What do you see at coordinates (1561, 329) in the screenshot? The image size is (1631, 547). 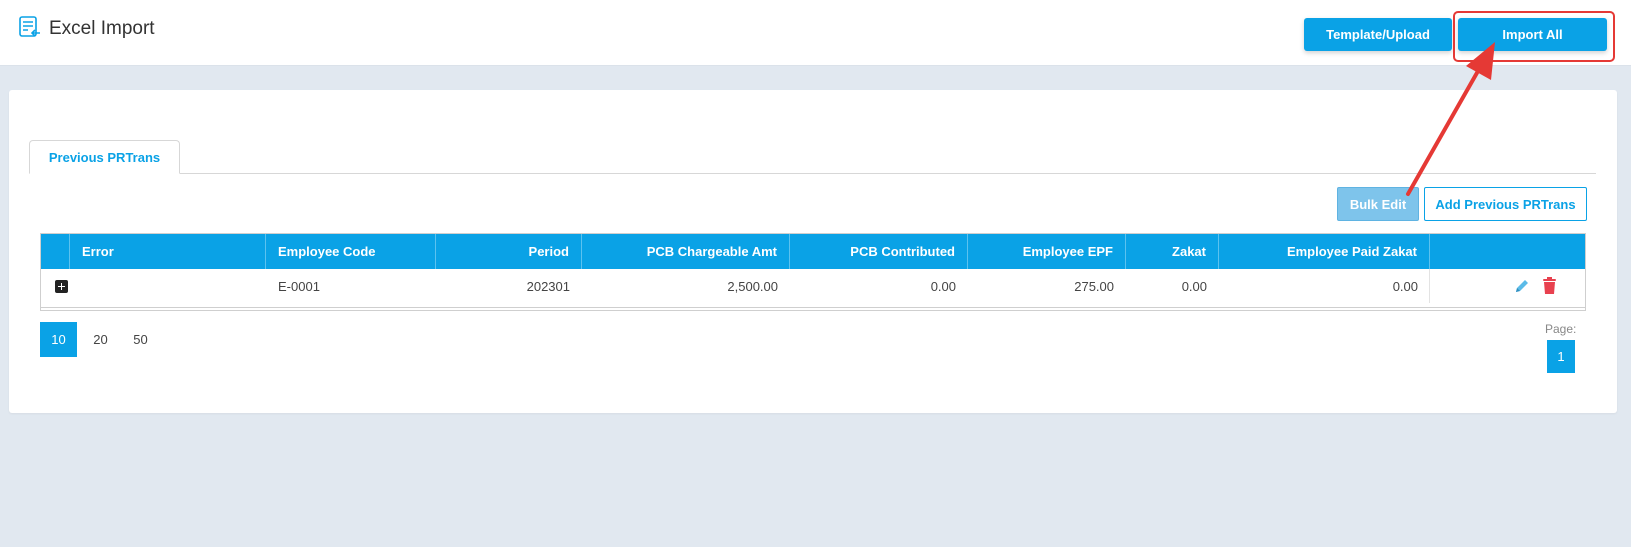 I see `page-label: Page:` at bounding box center [1561, 329].